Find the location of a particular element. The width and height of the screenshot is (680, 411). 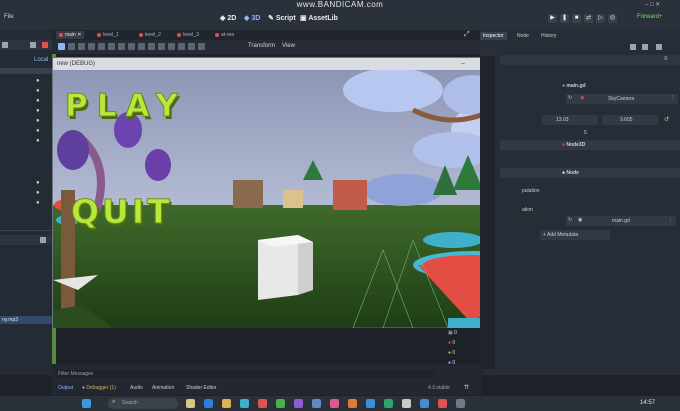

tab-level-3: level_3 is located at coordinates (188, 35).